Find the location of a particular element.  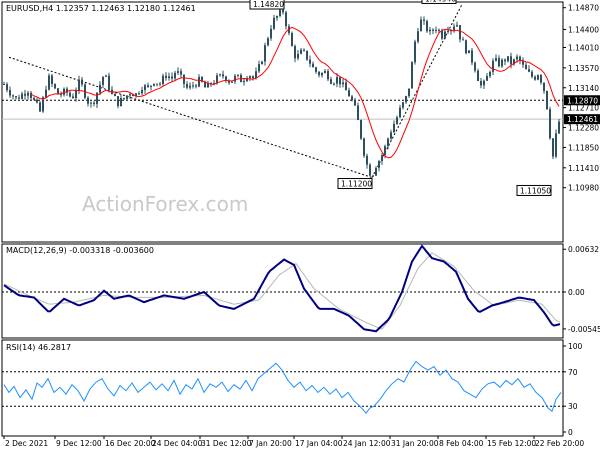

rsi-line is located at coordinates (282, 387).